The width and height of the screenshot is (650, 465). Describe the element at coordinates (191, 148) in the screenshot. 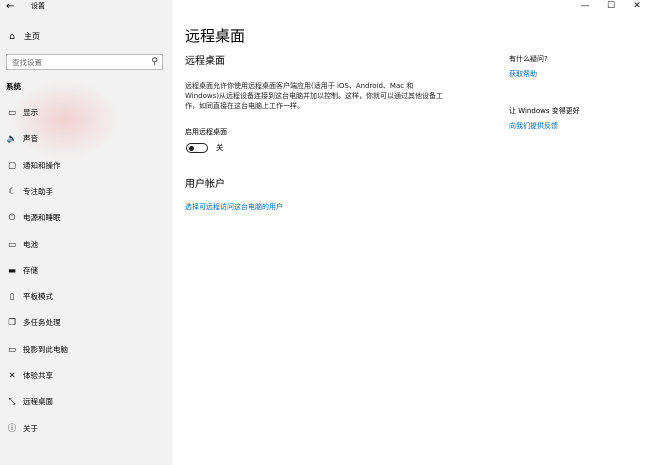

I see `toggle-knob` at that location.